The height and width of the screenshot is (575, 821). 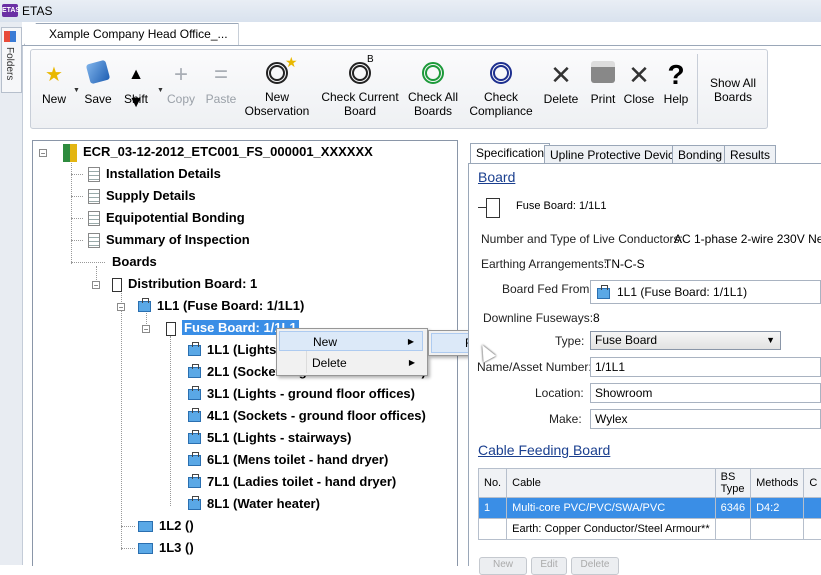 What do you see at coordinates (163, 173) in the screenshot?
I see `tree-node-label: Installation Details` at bounding box center [163, 173].